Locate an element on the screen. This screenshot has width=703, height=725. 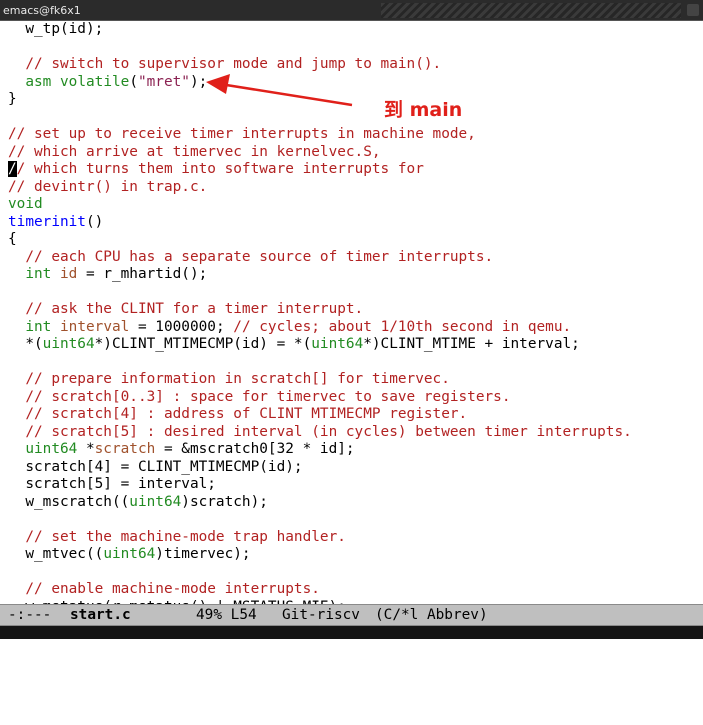
code-token: interval is located at coordinates (95, 326).